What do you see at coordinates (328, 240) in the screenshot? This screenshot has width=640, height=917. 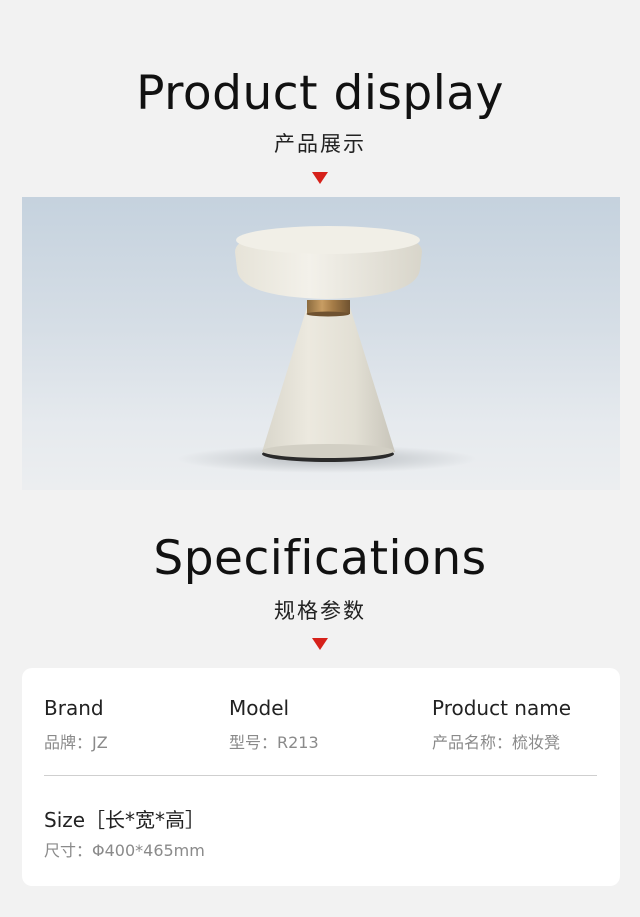 I see `stool-seat-top` at bounding box center [328, 240].